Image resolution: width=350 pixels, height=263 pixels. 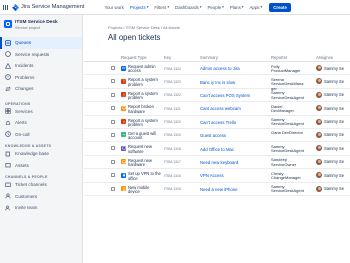 I want to click on sidebar-item-incidents: Incidents, so click(x=41, y=66).